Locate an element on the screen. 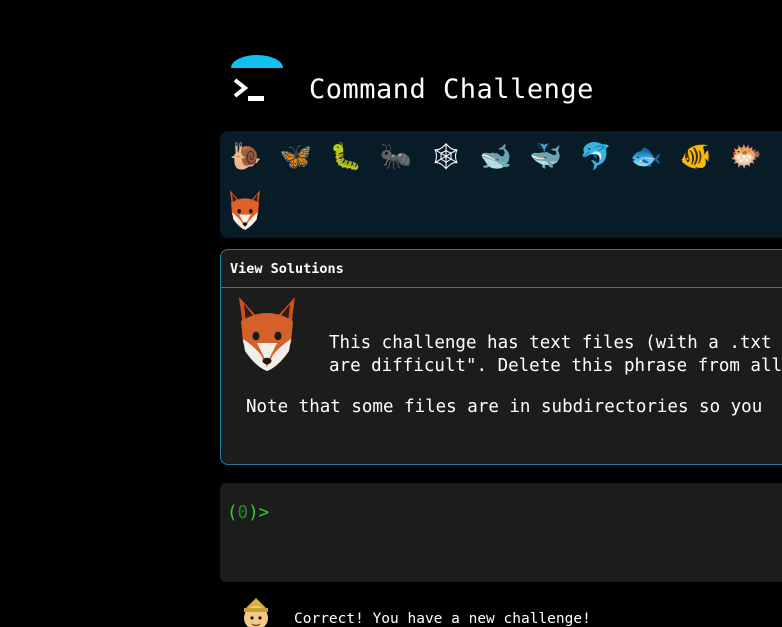  terminal-prompt-icon is located at coordinates (257, 78).